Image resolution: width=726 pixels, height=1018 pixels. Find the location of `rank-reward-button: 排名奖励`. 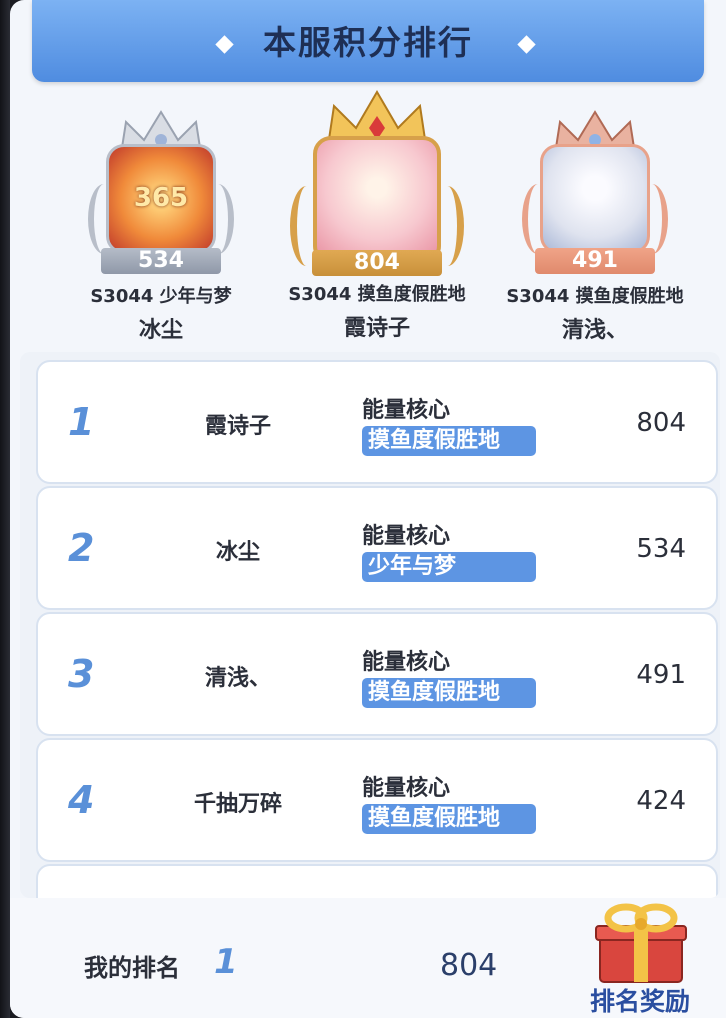

rank-reward-button: 排名奖励 is located at coordinates (640, 959).